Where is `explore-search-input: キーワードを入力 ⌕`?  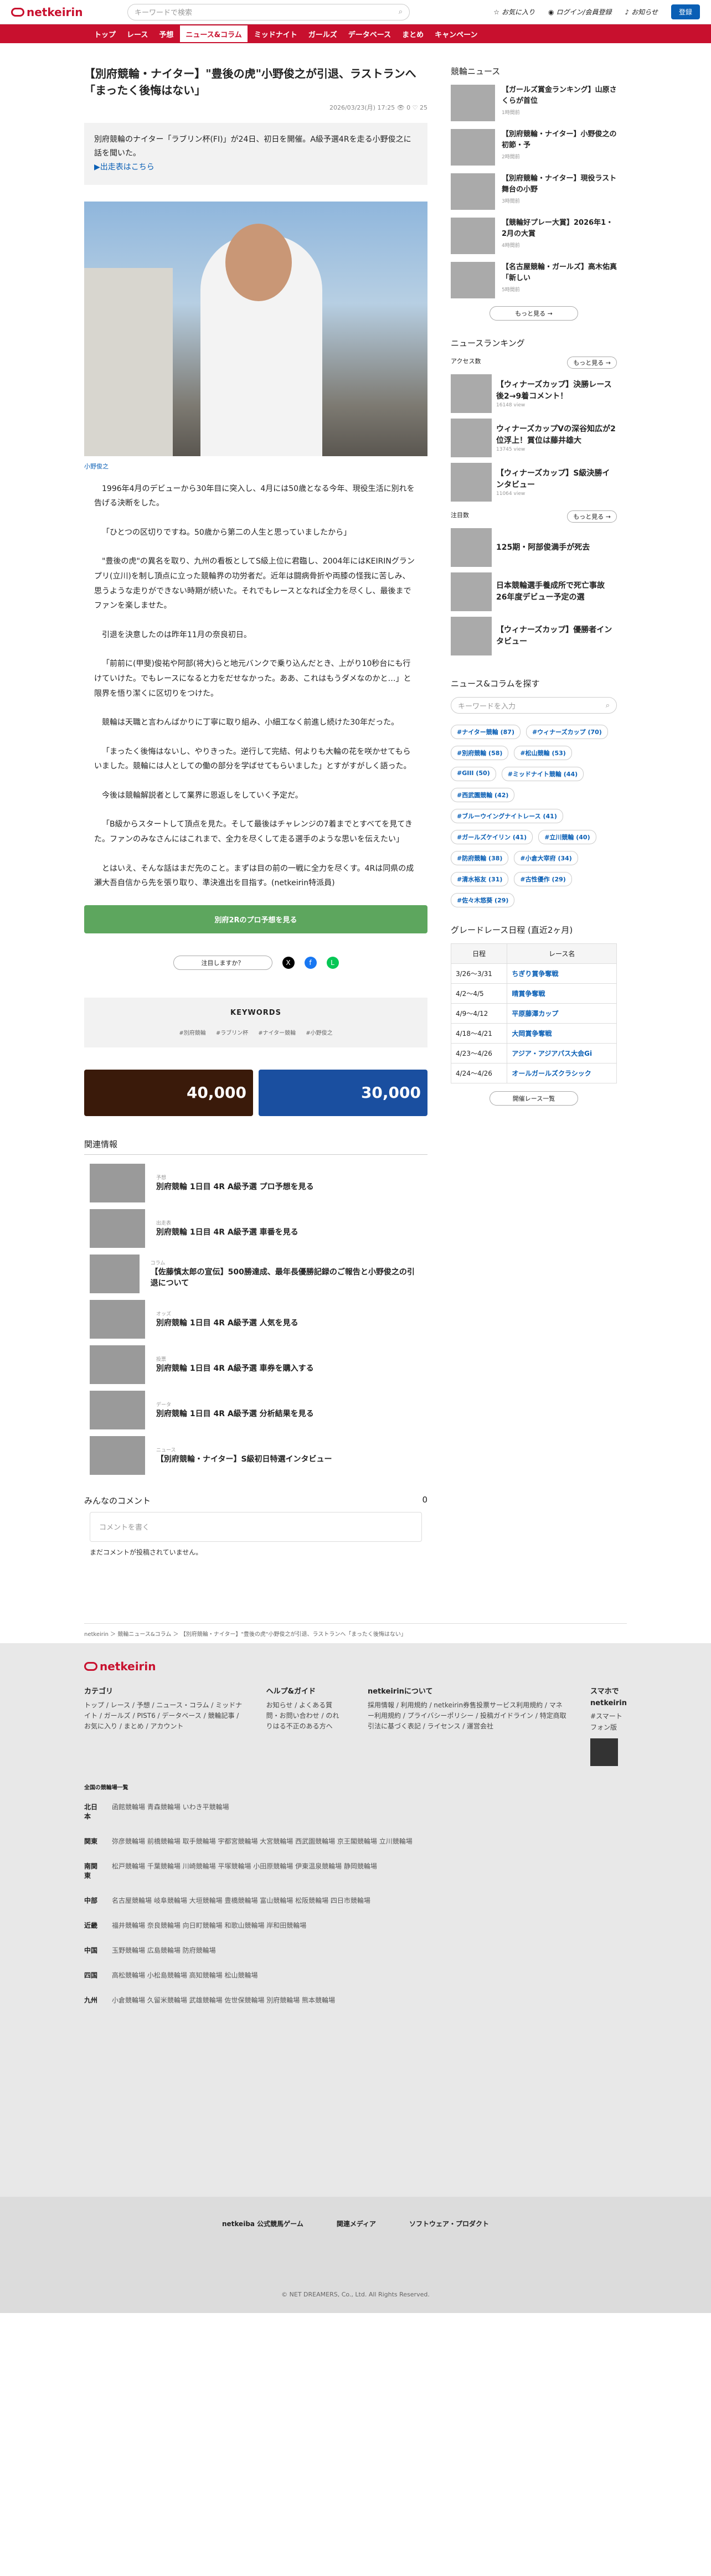 explore-search-input: キーワードを入力 ⌕ is located at coordinates (534, 705).